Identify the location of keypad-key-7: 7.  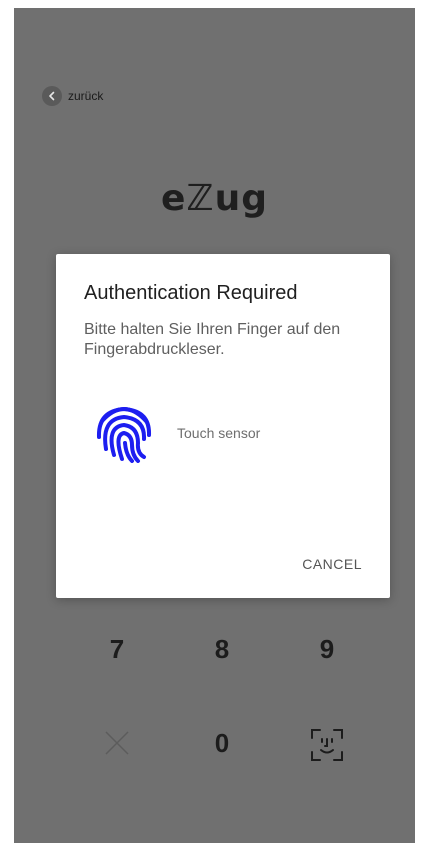
(117, 649).